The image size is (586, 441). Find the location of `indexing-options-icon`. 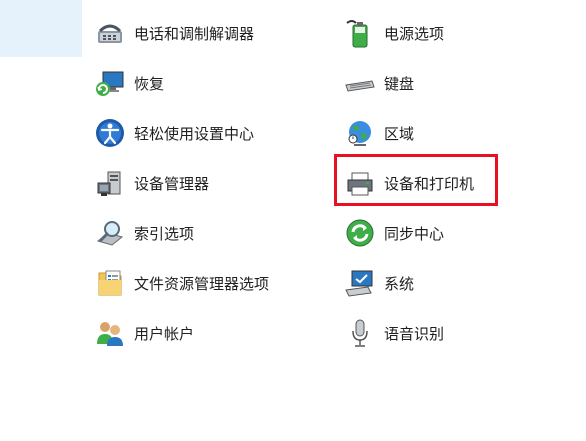

indexing-options-icon is located at coordinates (110, 233).